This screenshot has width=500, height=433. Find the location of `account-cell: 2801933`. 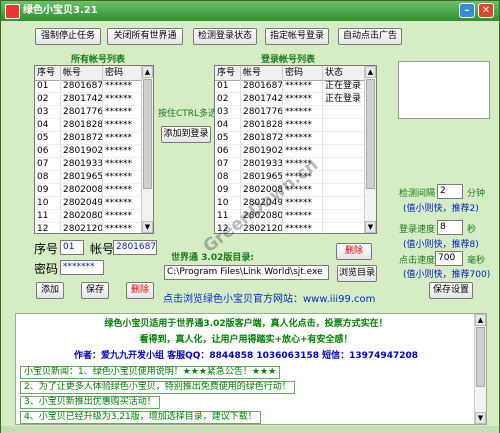

account-cell: 2801933 is located at coordinates (82, 164).